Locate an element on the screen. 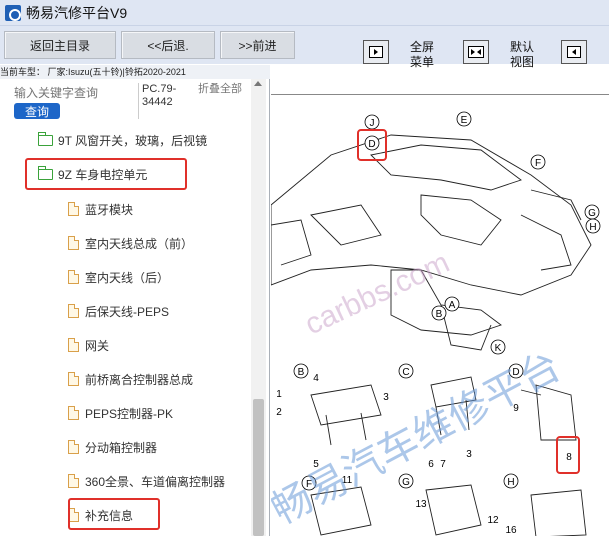 The image size is (609, 536). previous-button: <<后退. is located at coordinates (168, 45).